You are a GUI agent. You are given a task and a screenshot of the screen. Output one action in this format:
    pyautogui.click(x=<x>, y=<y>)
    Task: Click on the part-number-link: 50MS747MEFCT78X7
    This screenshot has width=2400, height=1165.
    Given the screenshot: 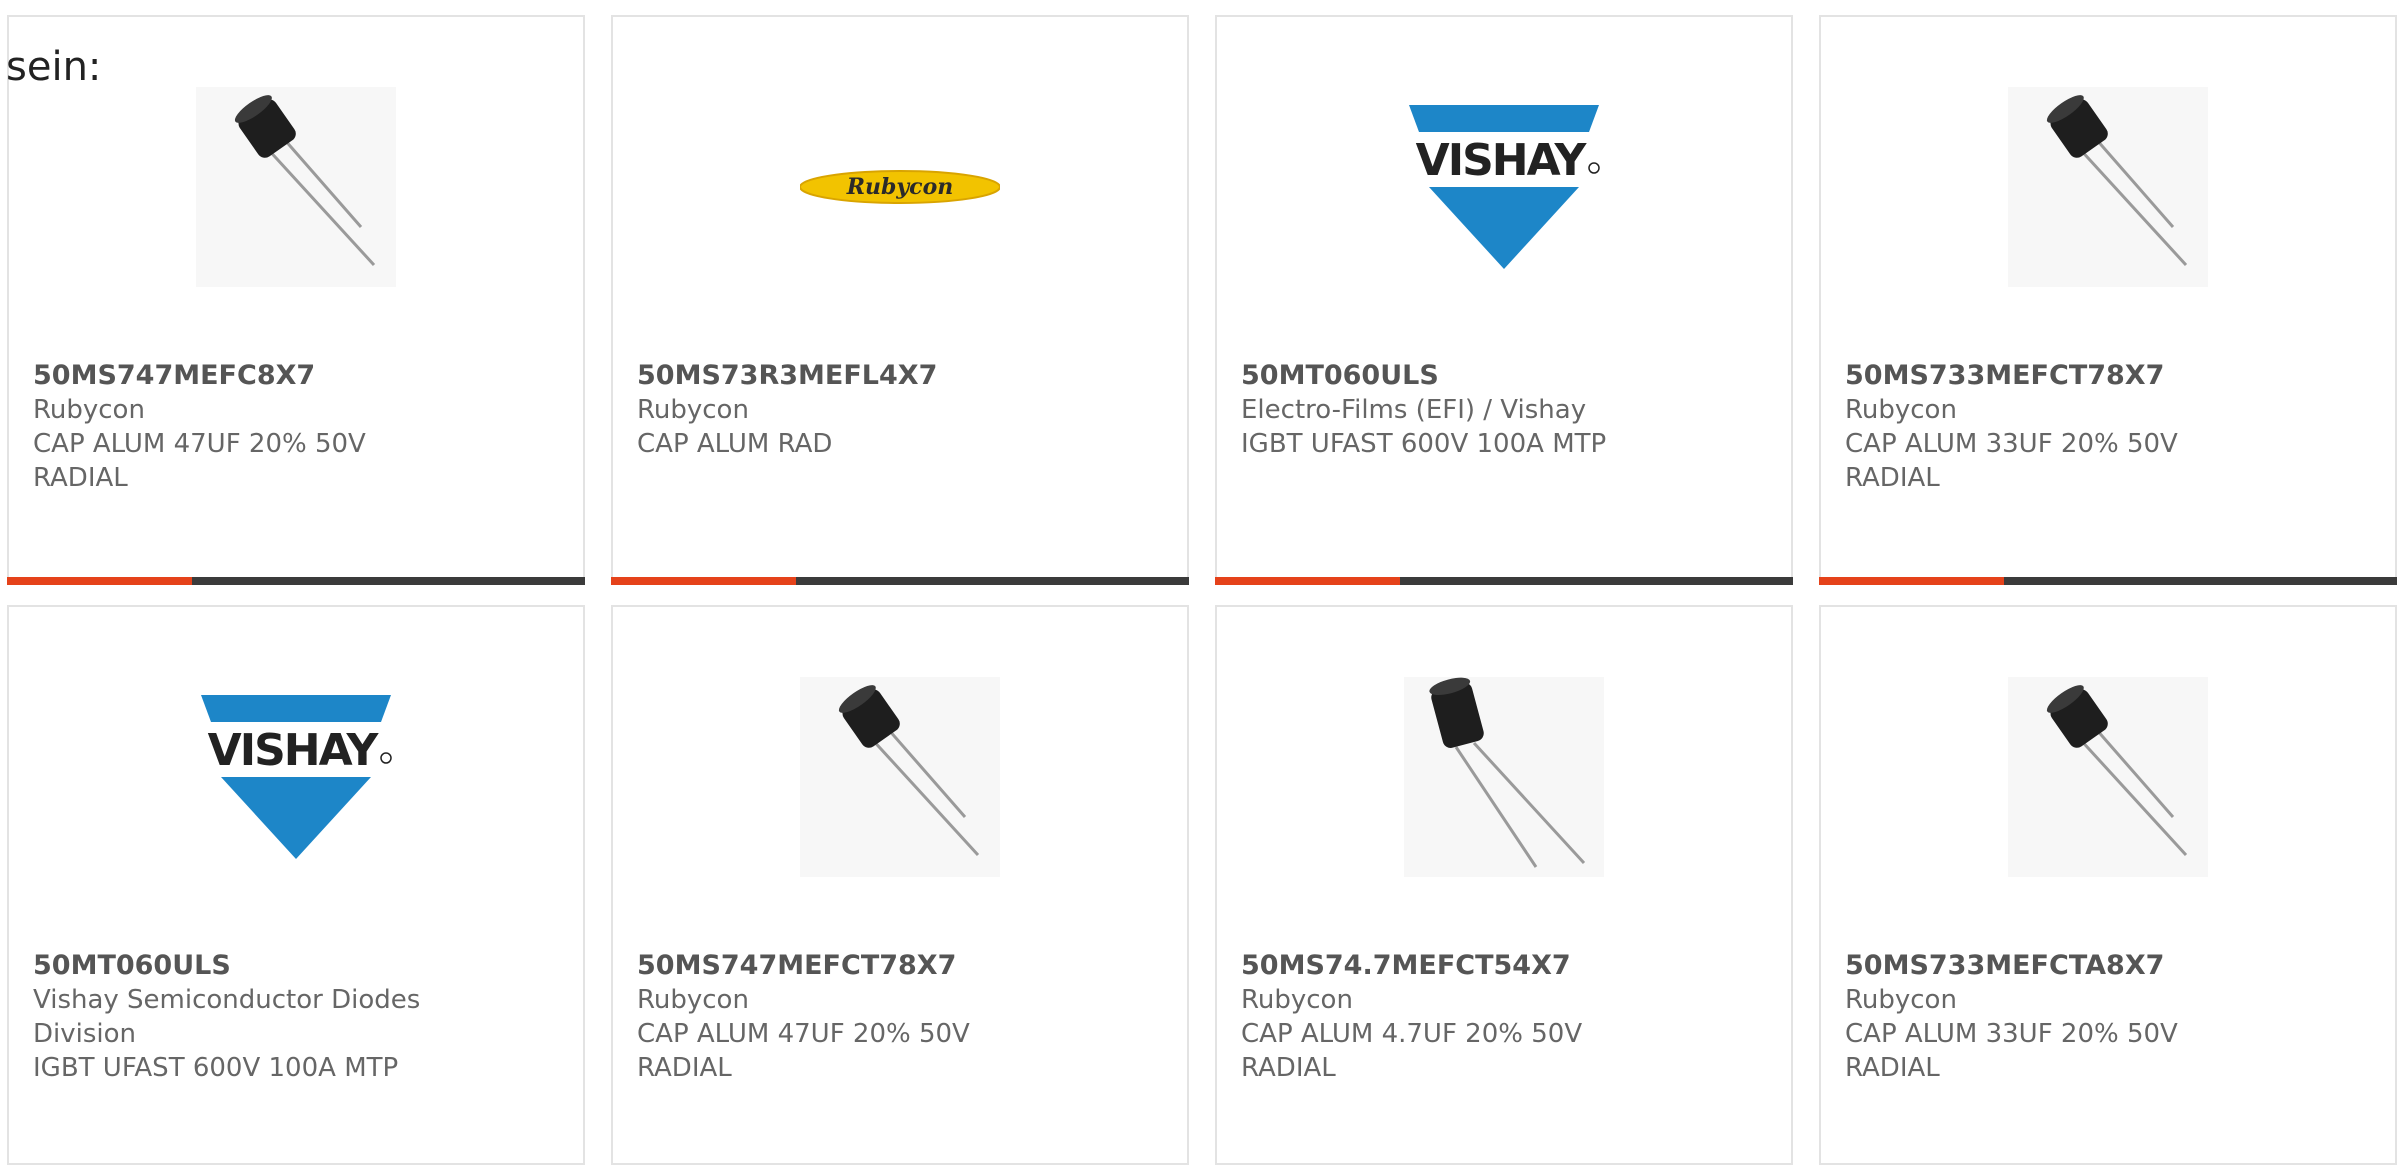 What is the action you would take?
    pyautogui.click(x=902, y=966)
    